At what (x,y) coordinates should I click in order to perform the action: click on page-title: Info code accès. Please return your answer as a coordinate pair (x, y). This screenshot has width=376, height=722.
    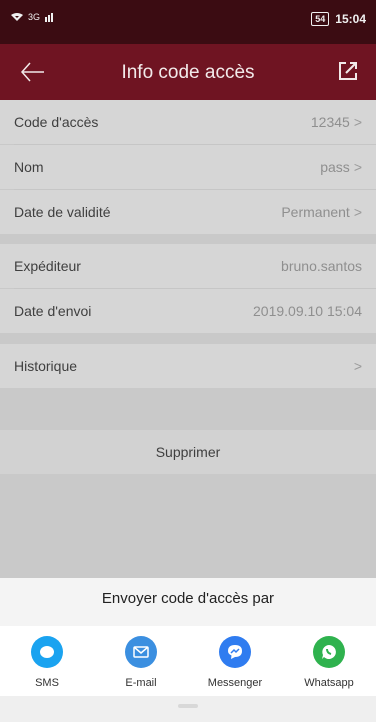
    Looking at the image, I should click on (188, 72).